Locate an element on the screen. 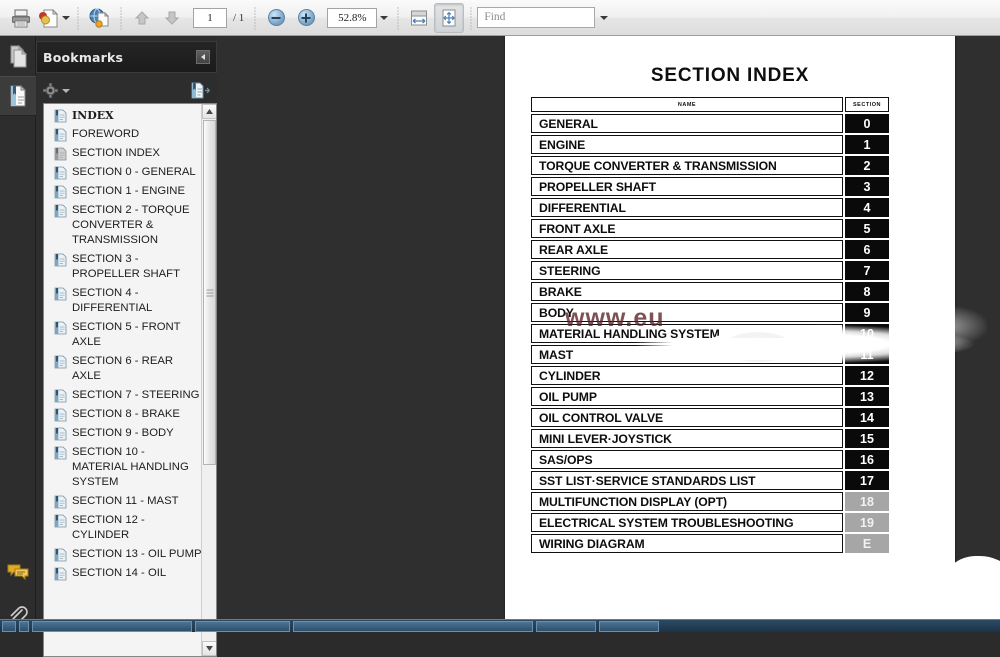  table-row: MULTIFUNCTION DISPLAY (OPT)18 is located at coordinates (710, 501).